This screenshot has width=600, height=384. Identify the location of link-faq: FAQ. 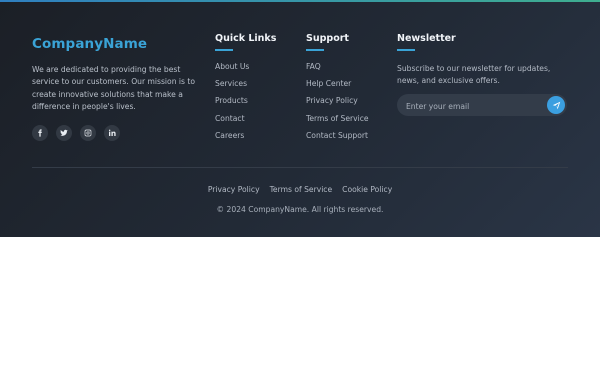
(337, 69).